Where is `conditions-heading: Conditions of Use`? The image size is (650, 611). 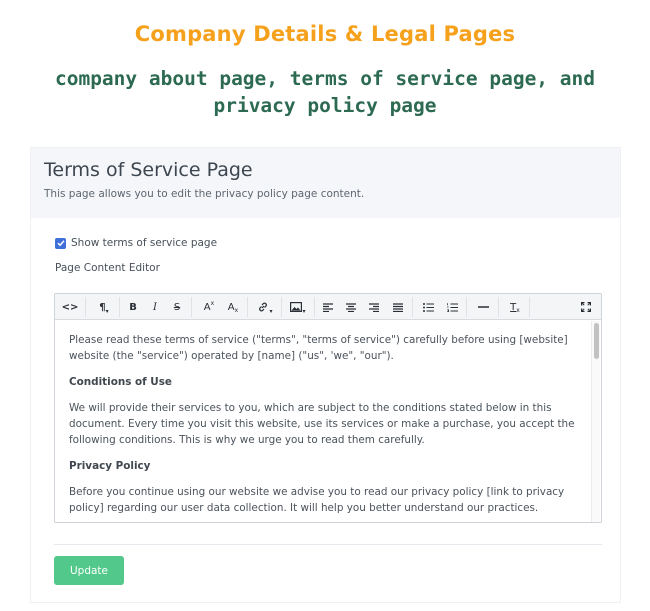 conditions-heading: Conditions of Use is located at coordinates (120, 382).